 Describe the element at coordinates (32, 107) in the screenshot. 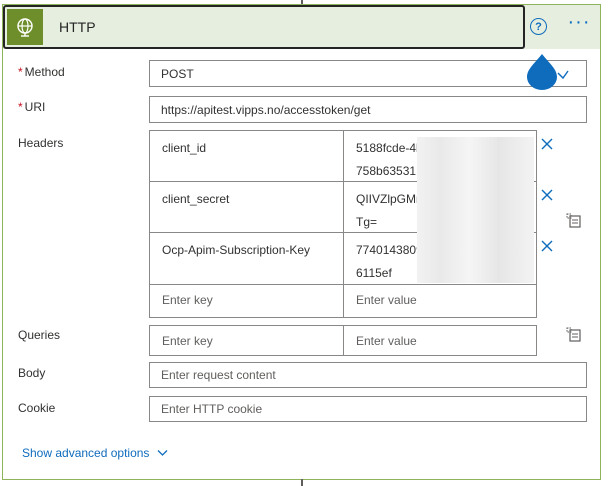

I see `uri-label: * URI` at that location.